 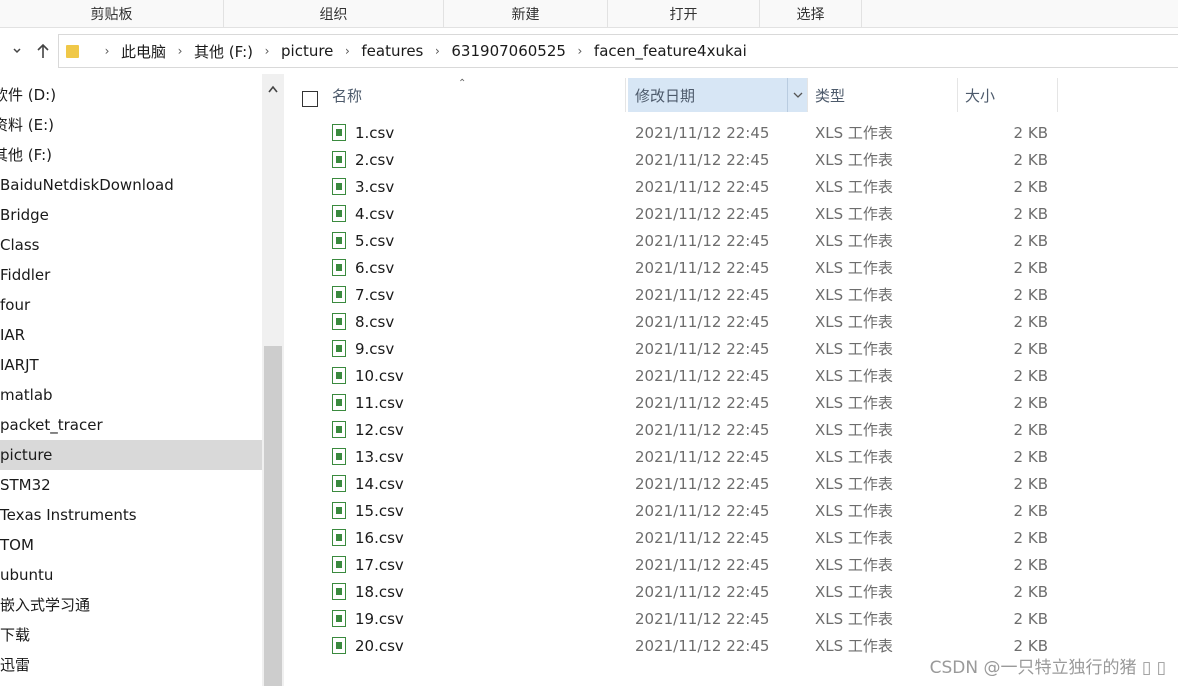 What do you see at coordinates (883, 95) in the screenshot?
I see `column-header-type: 类型` at bounding box center [883, 95].